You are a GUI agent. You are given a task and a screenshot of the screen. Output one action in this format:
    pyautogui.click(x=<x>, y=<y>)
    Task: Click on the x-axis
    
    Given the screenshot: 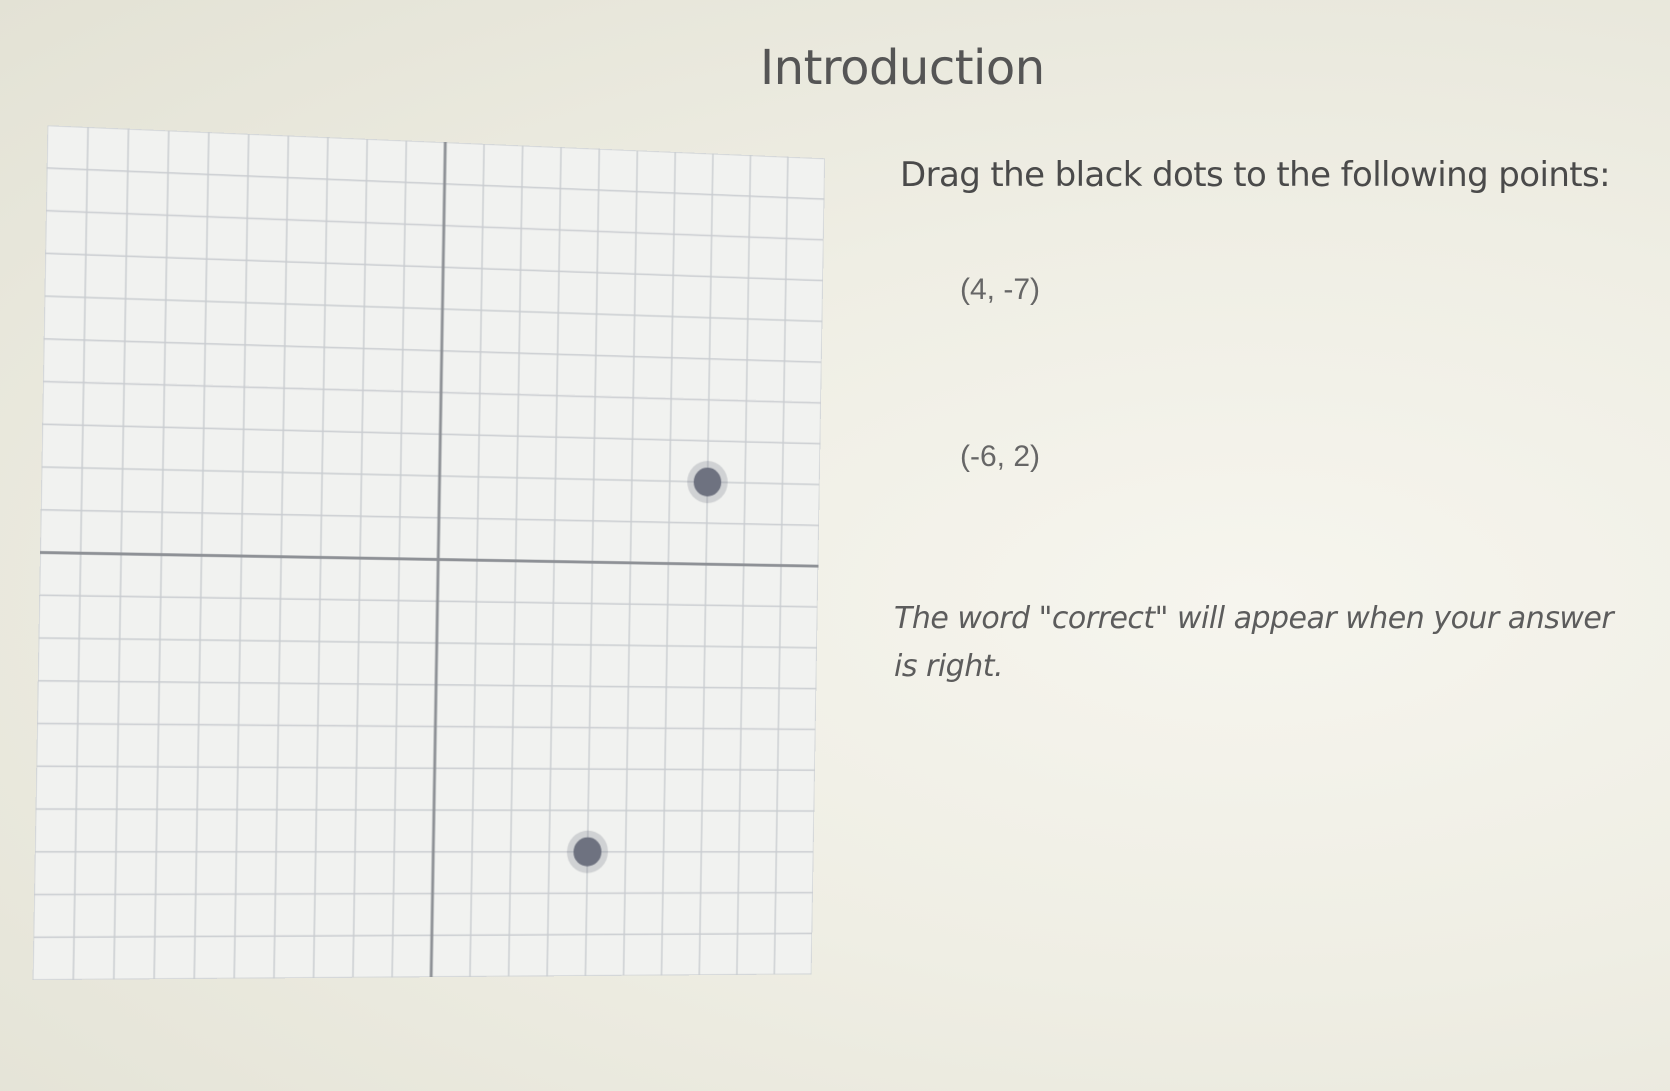 What is the action you would take?
    pyautogui.click(x=429, y=560)
    